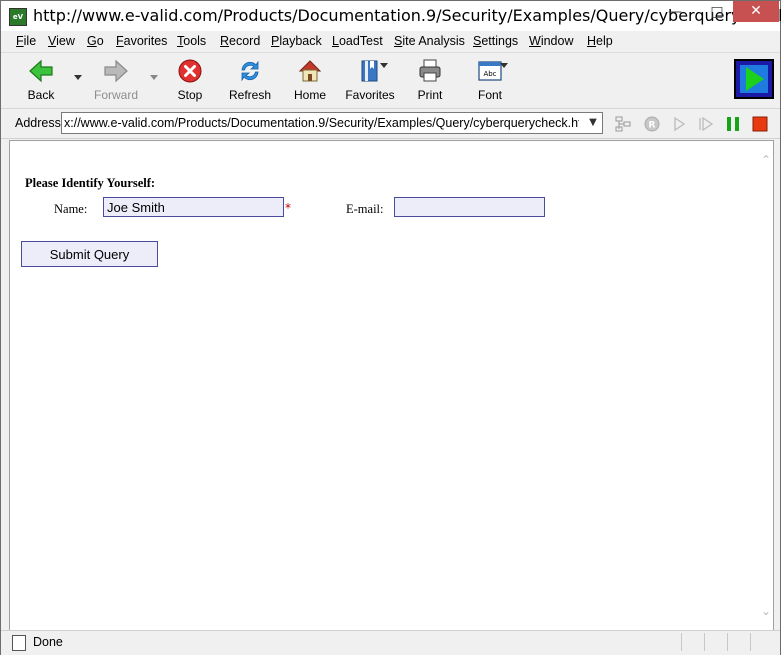  Describe the element at coordinates (310, 71) in the screenshot. I see `home-icon` at that location.